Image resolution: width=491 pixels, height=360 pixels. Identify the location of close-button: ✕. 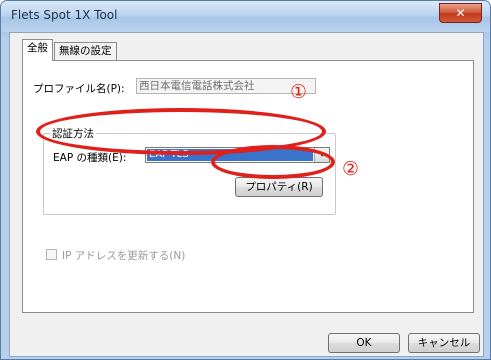
(460, 13).